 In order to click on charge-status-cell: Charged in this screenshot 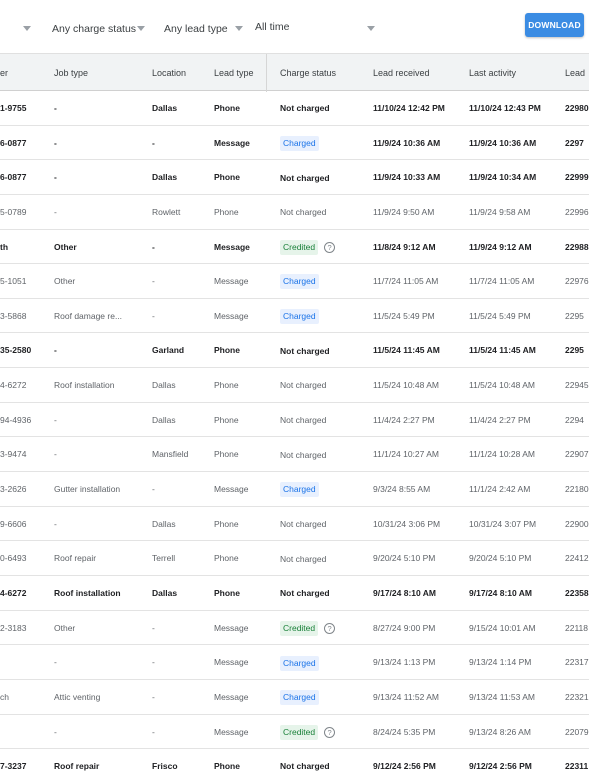, I will do `click(325, 697)`.